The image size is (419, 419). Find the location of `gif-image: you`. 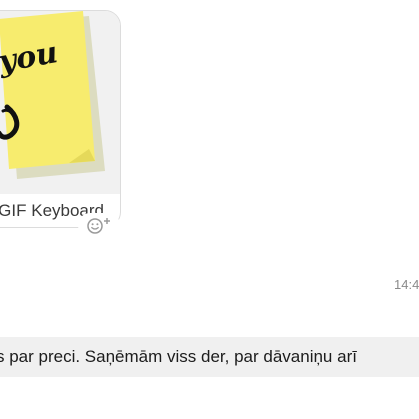

gif-image: you is located at coordinates (60, 102).